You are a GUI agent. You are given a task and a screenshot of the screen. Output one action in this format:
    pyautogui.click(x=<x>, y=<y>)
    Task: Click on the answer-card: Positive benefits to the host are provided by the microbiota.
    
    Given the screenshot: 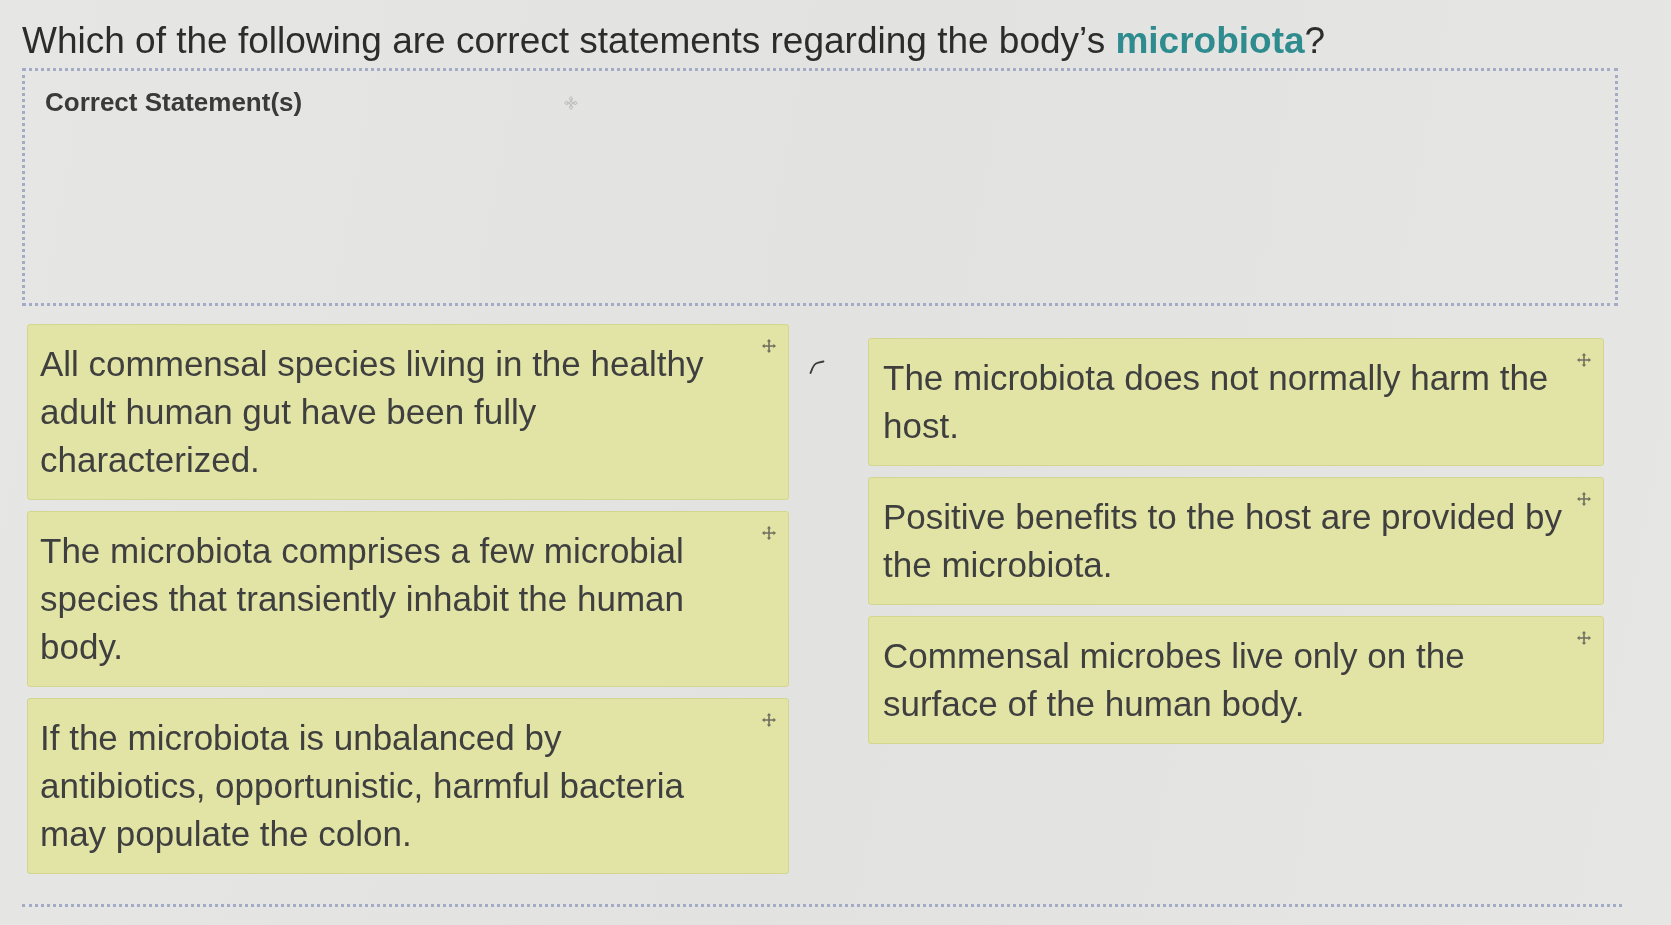 What is the action you would take?
    pyautogui.click(x=1236, y=541)
    